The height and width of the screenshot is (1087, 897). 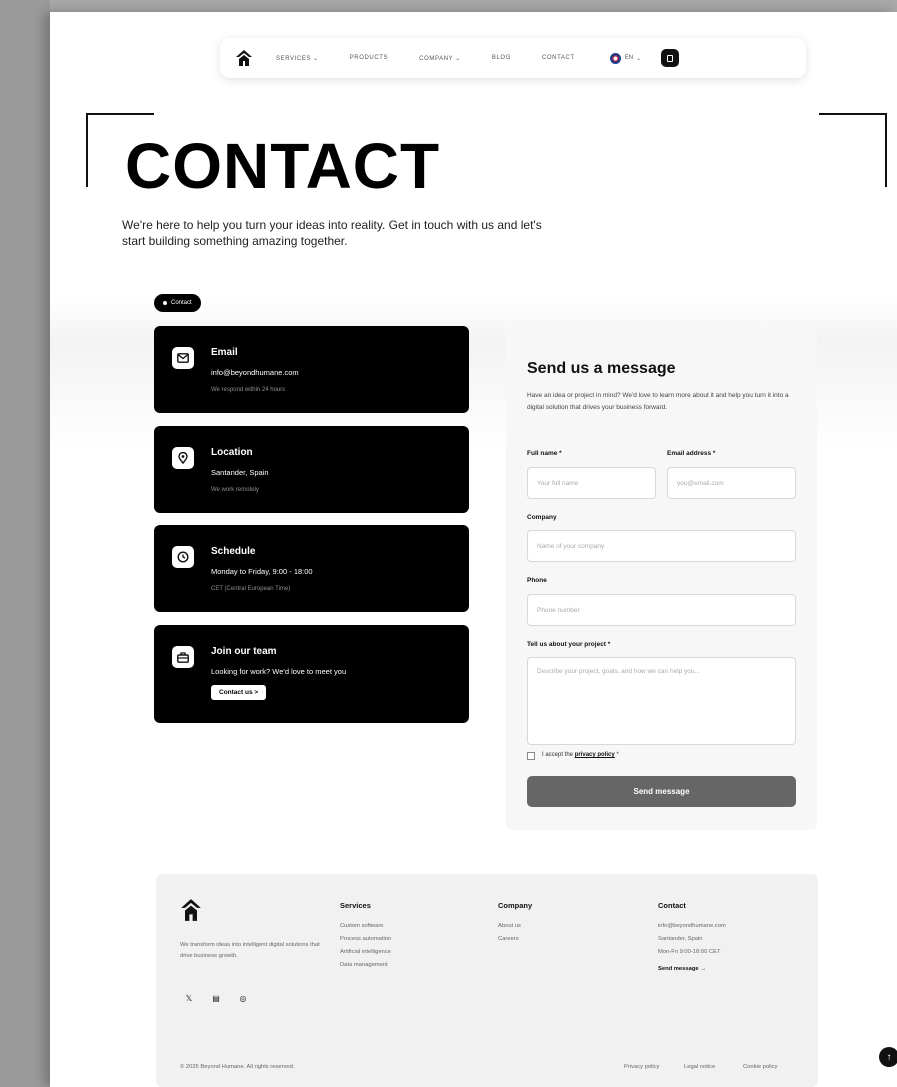 I want to click on language-selector: EN ⌄, so click(x=625, y=58).